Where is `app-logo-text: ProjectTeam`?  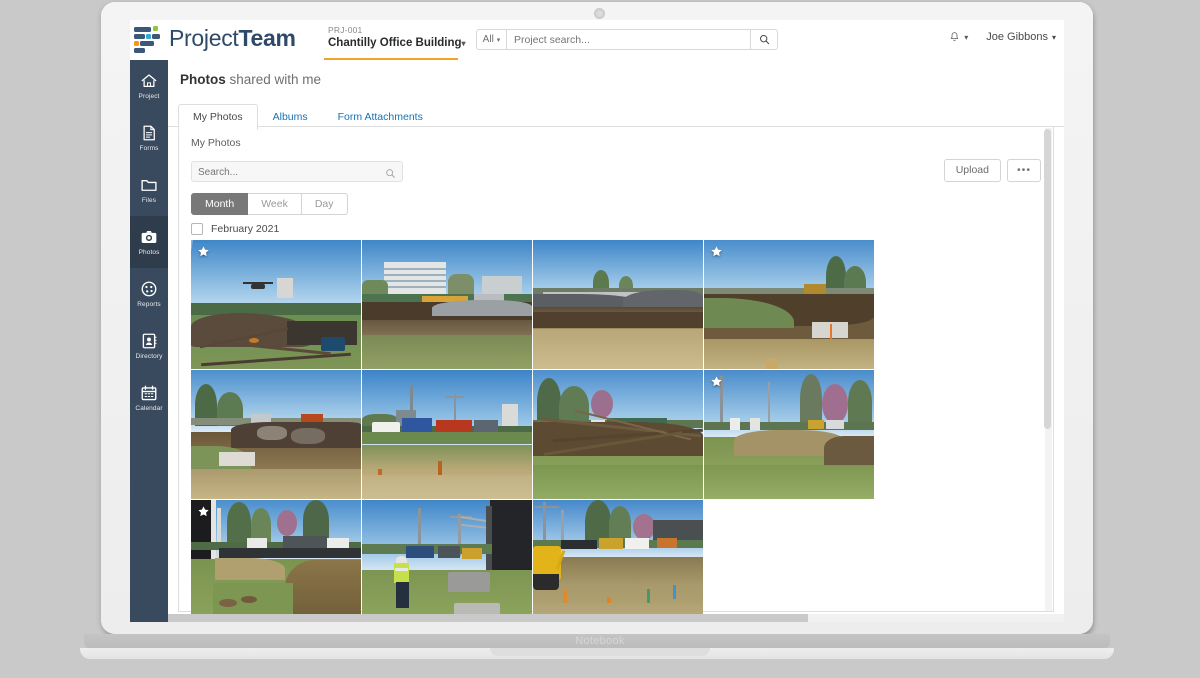
app-logo-text: ProjectTeam is located at coordinates (232, 38).